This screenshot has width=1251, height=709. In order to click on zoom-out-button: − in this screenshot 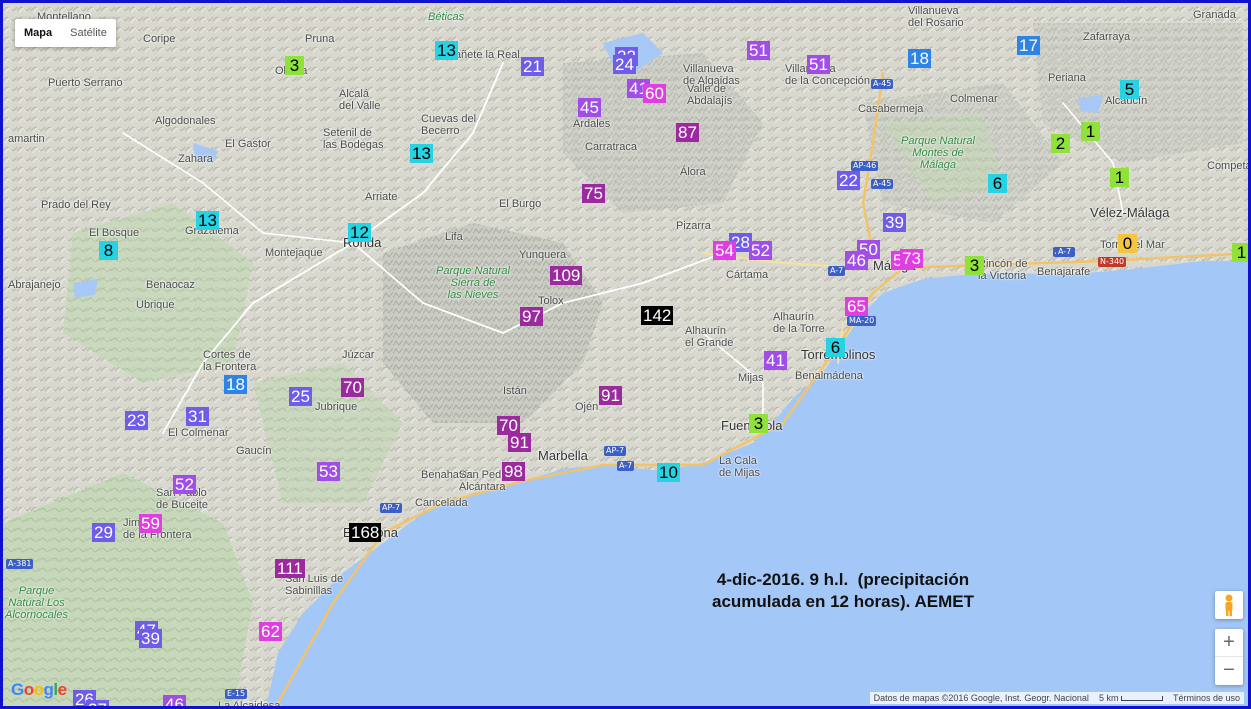, I will do `click(1229, 670)`.